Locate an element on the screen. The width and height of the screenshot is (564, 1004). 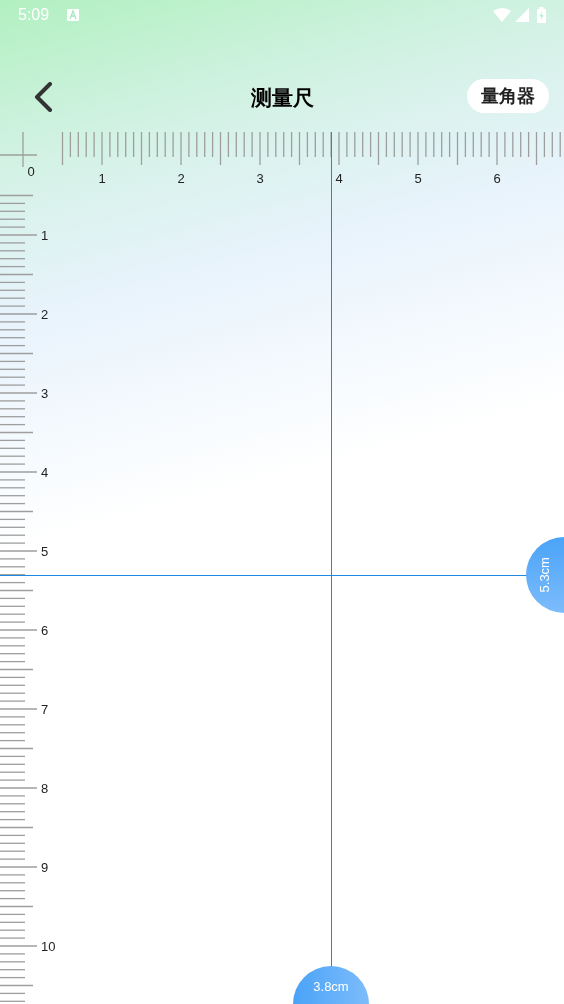
battery-icon is located at coordinates (541, 15).